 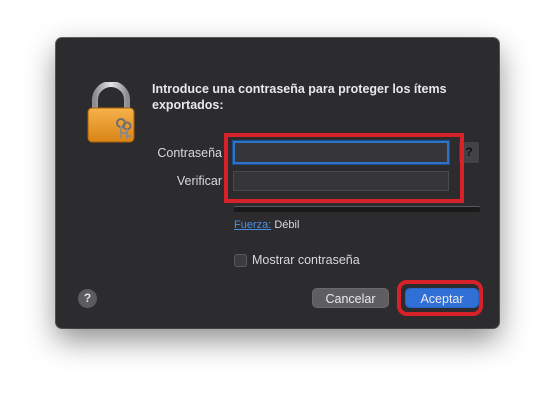 What do you see at coordinates (287, 225) in the screenshot?
I see `strength-value: Débil` at bounding box center [287, 225].